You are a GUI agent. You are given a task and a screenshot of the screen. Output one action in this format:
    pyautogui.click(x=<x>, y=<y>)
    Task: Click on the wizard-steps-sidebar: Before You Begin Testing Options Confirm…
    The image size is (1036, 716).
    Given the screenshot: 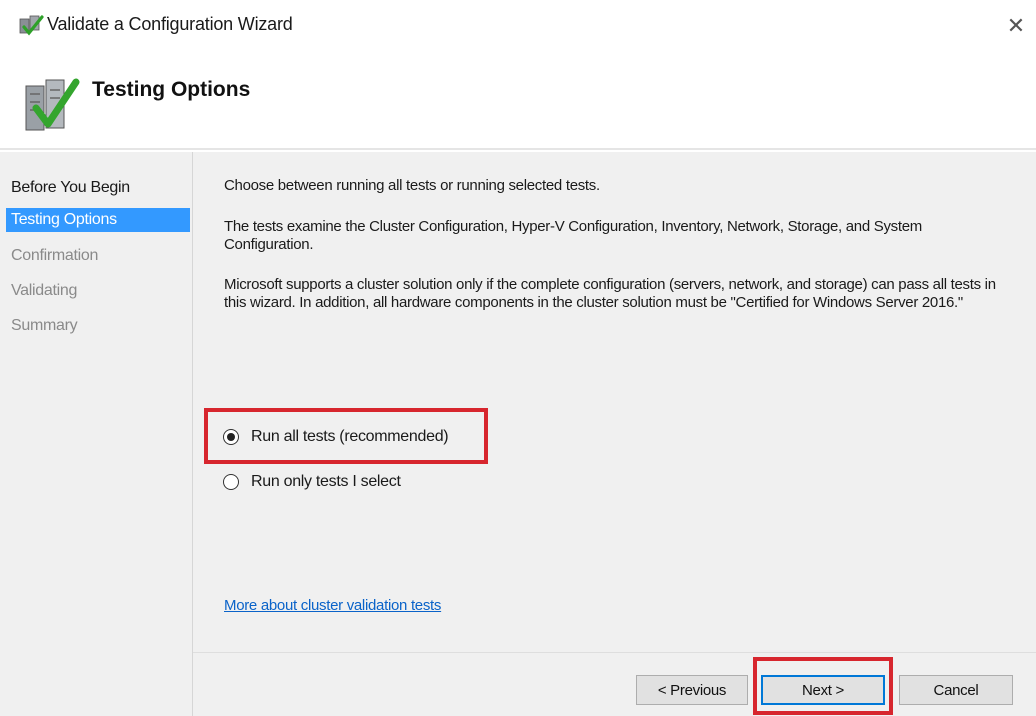 What is the action you would take?
    pyautogui.click(x=96, y=434)
    